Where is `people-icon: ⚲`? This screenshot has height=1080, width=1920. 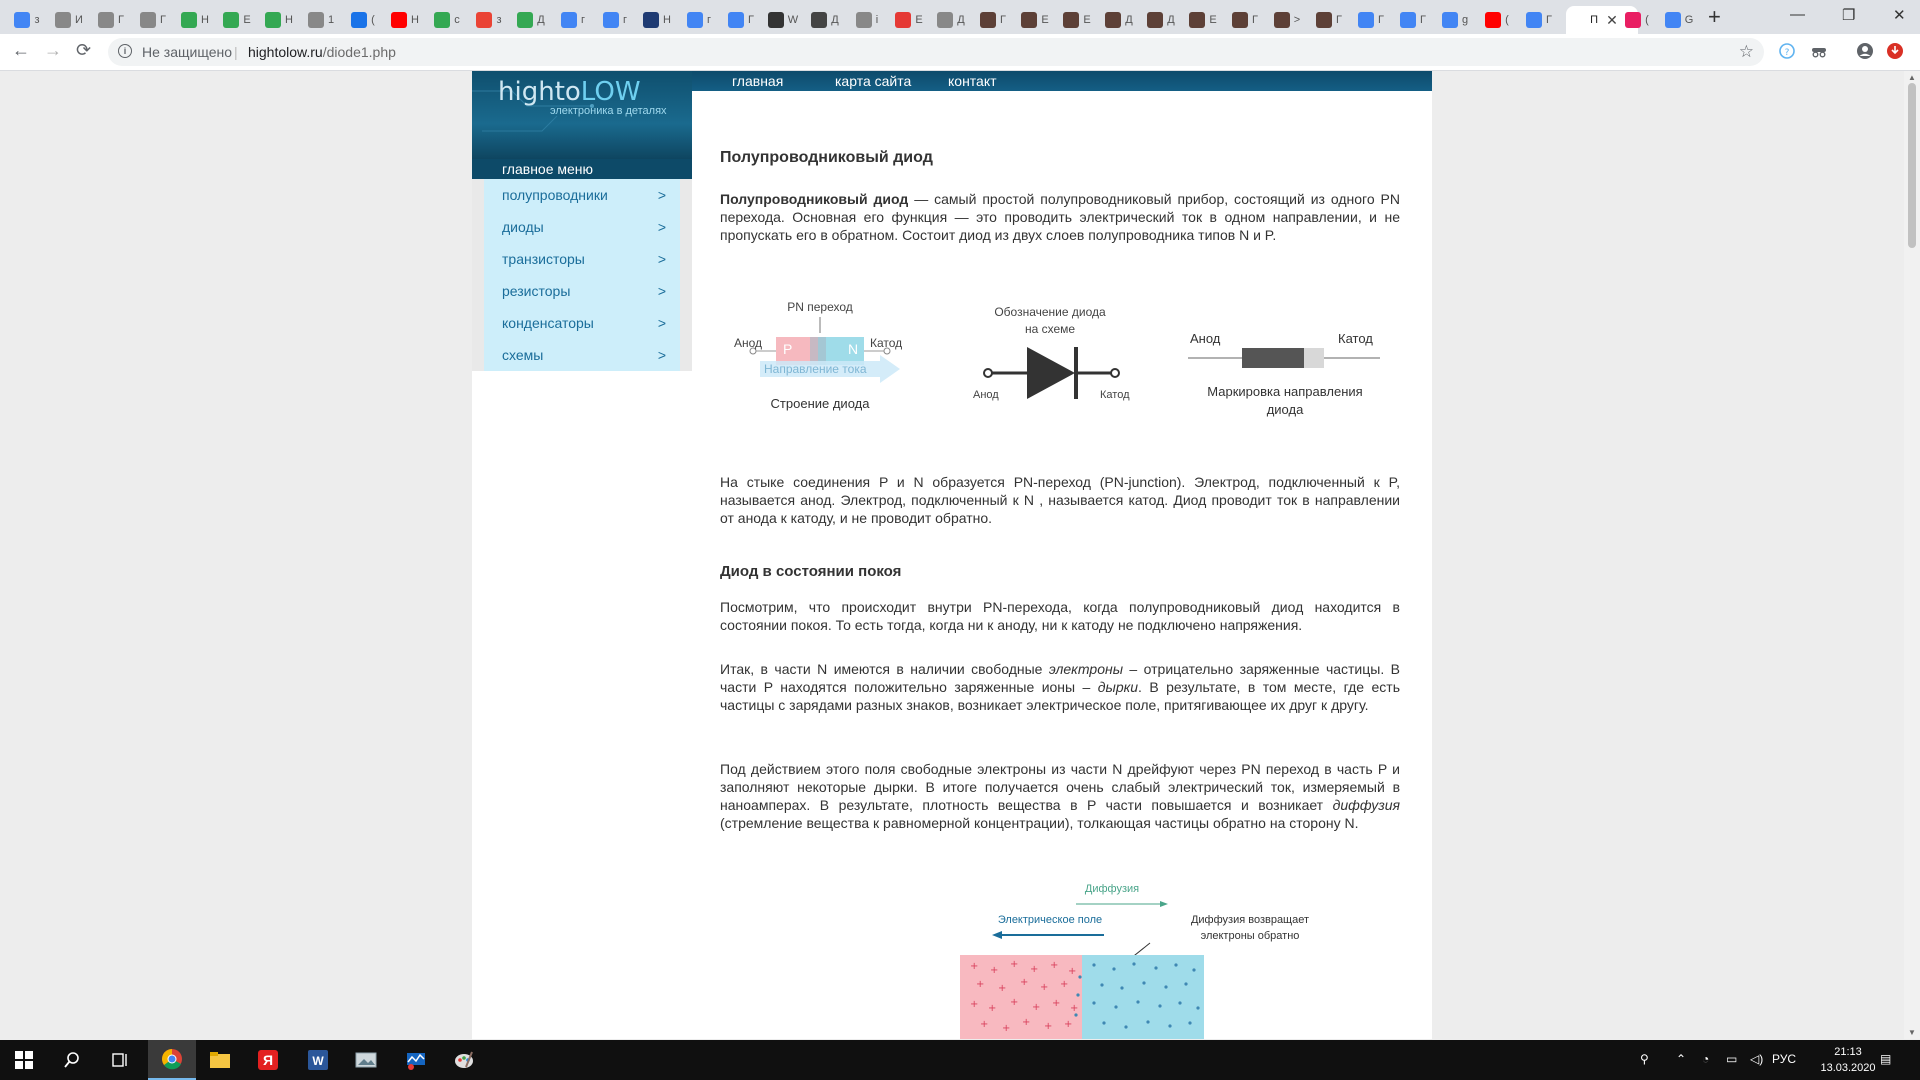
people-icon: ⚲ is located at coordinates (1644, 1059).